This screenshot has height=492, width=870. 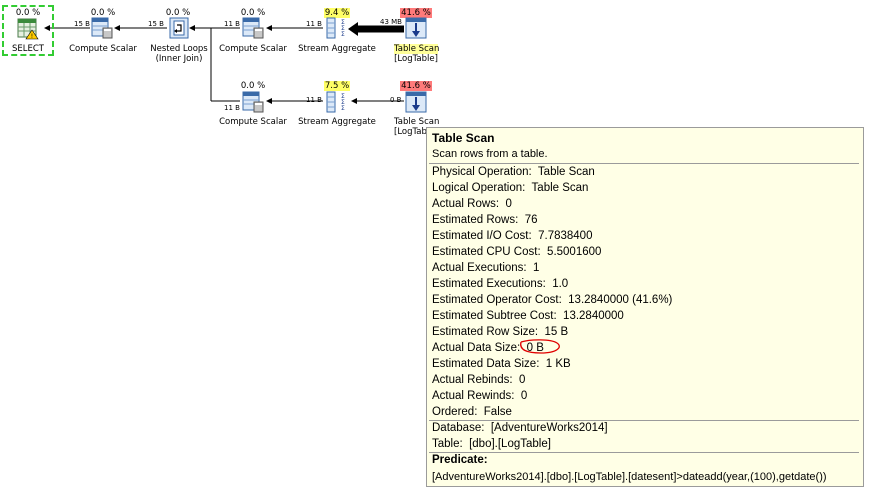 I want to click on divider, so click(x=644, y=452).